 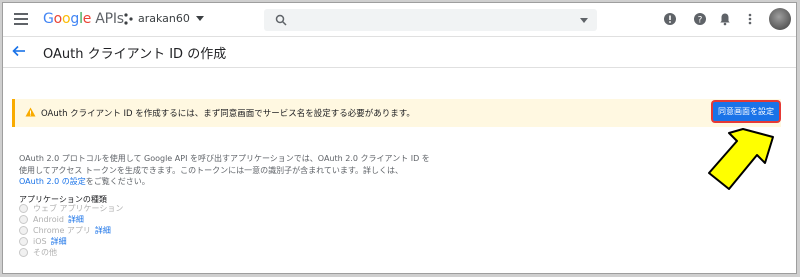 I want to click on warning-icon, so click(x=30, y=112).